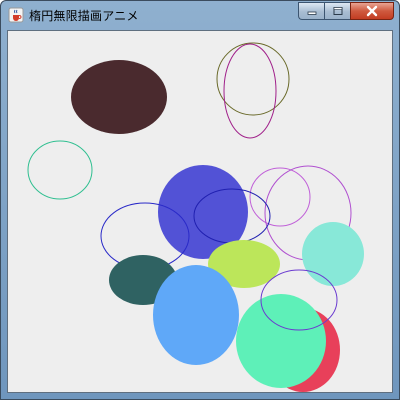  I want to click on ellipse-sky-blue-filled, so click(196, 315).